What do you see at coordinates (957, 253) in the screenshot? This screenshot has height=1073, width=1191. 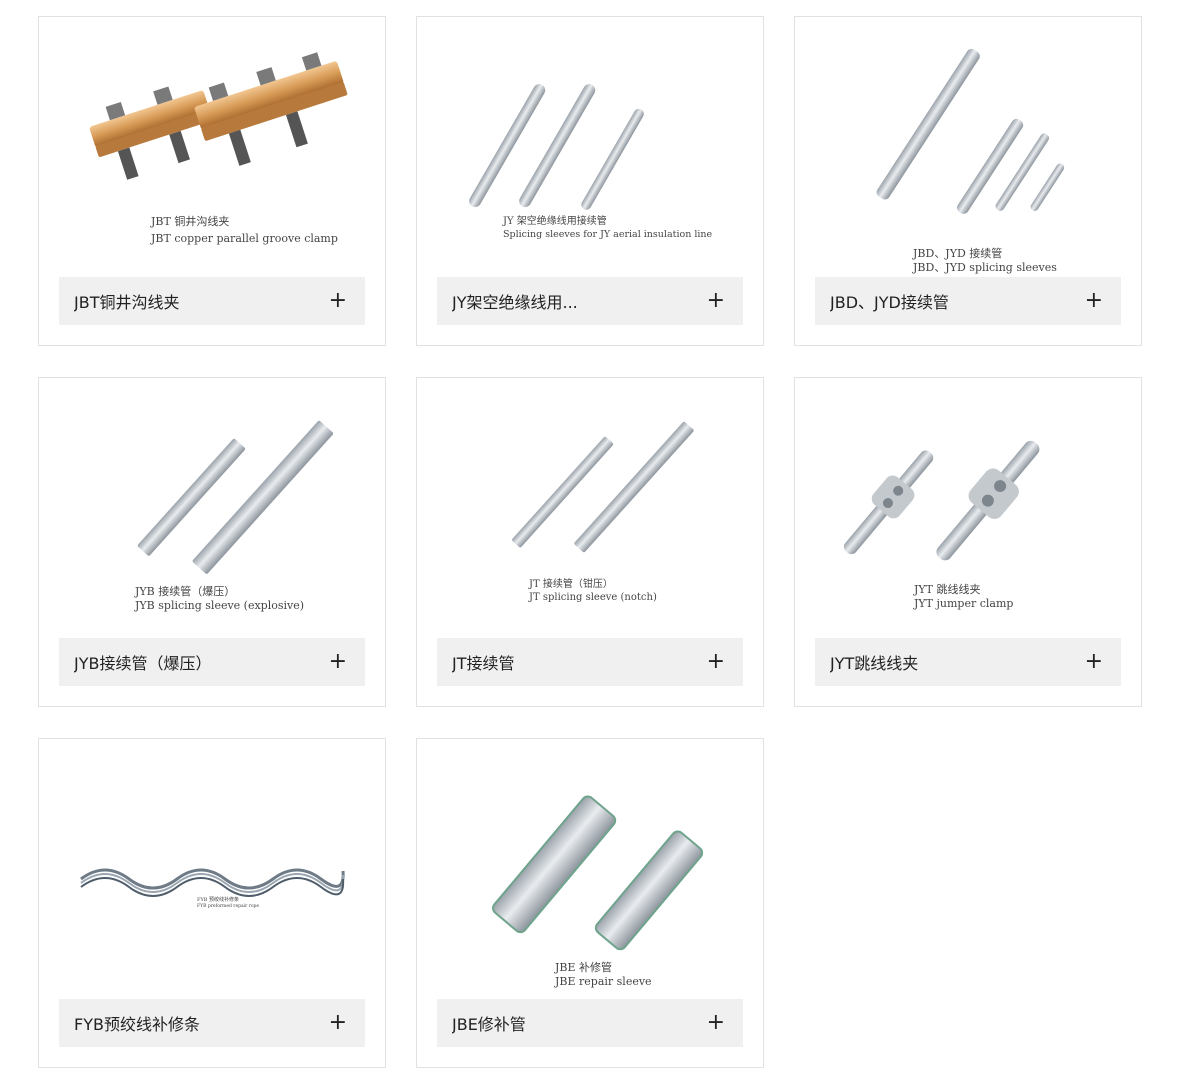 I see `product-caption-cn: JBD、JYD 接续管` at bounding box center [957, 253].